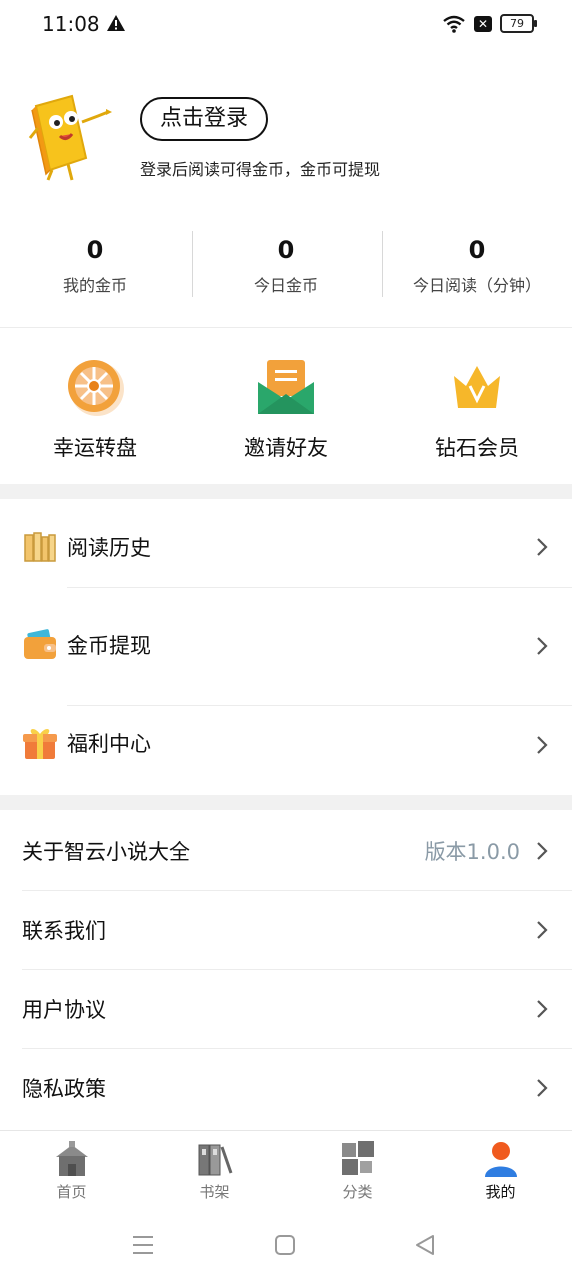  What do you see at coordinates (116, 23) in the screenshot?
I see `warning-icon` at bounding box center [116, 23].